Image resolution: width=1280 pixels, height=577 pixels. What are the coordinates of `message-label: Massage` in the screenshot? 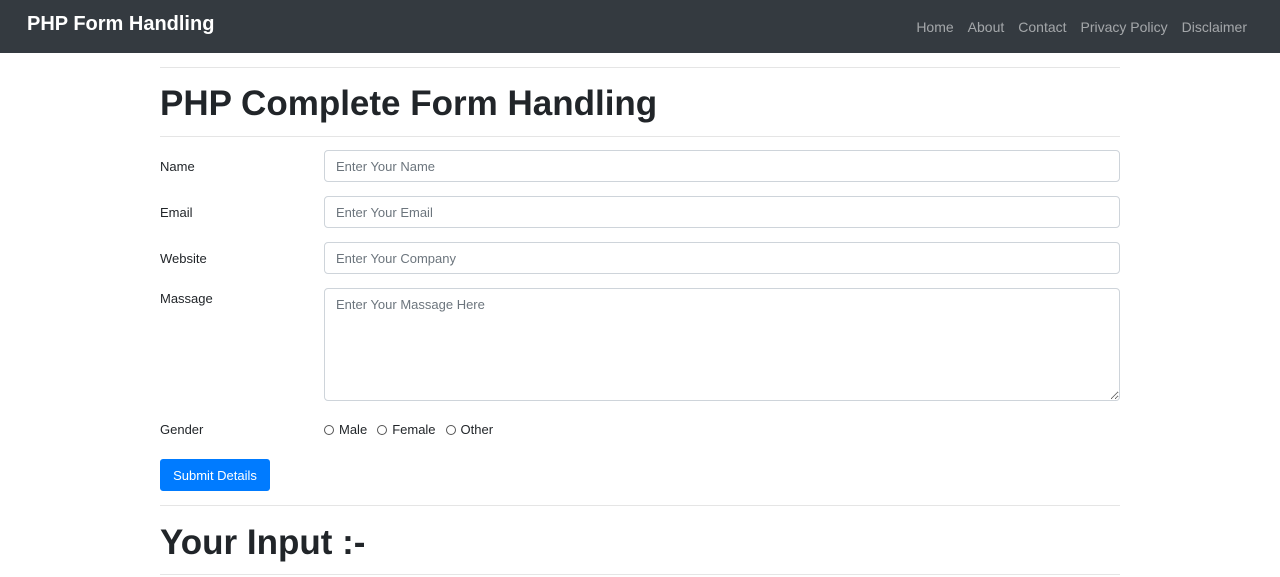 It's located at (186, 298).